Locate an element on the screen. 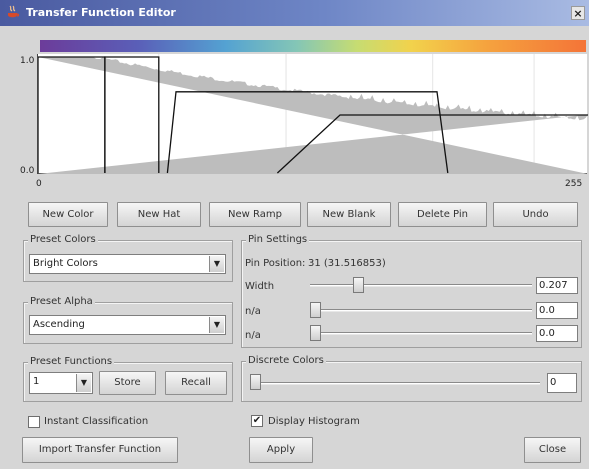 Image resolution: width=589 pixels, height=469 pixels. na1-slider-thumb is located at coordinates (315, 310).